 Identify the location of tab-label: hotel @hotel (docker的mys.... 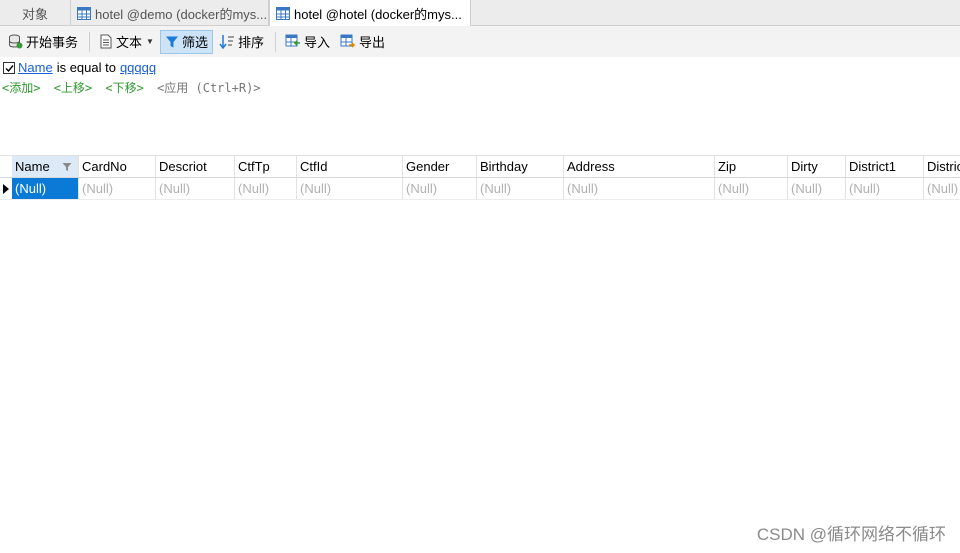
(378, 14).